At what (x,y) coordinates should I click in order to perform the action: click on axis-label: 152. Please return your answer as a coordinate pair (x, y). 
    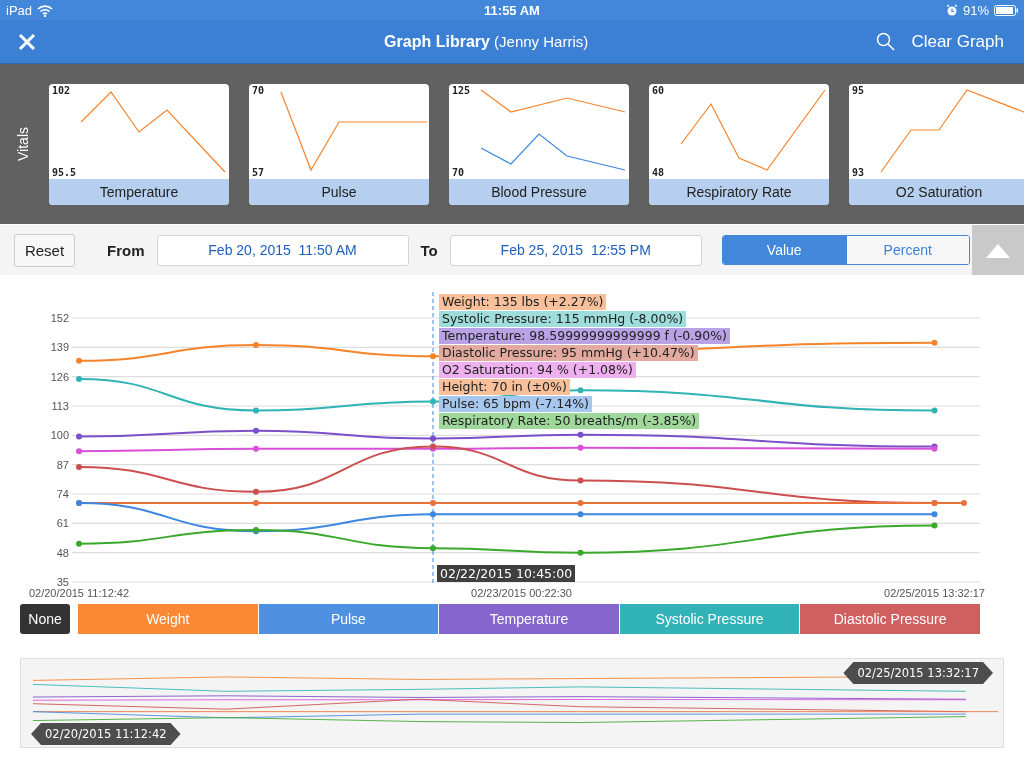
    Looking at the image, I should click on (59, 318).